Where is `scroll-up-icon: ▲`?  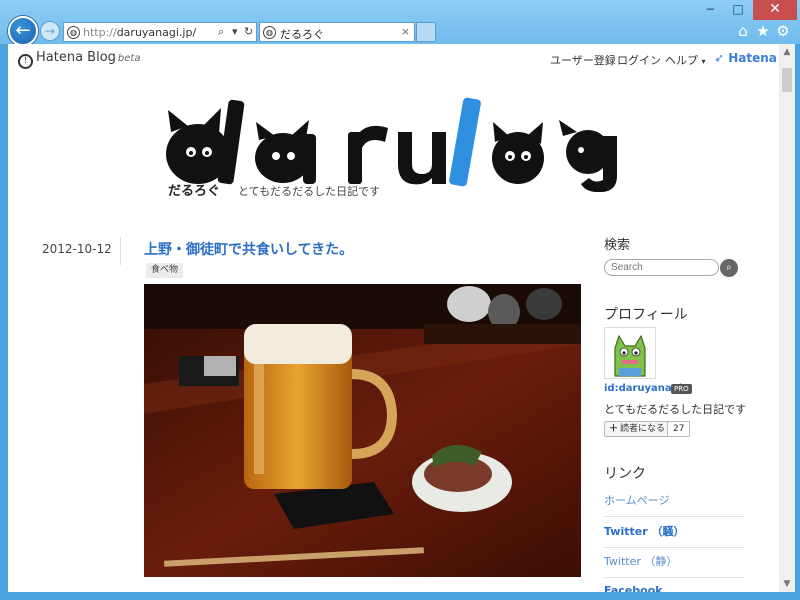
scroll-up-icon: ▲ is located at coordinates (787, 52).